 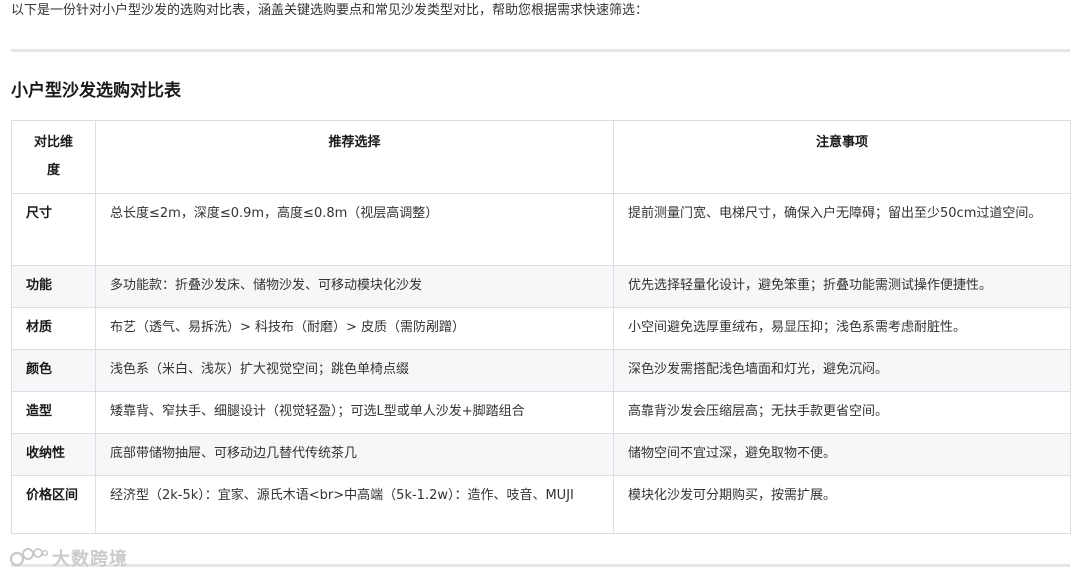 What do you see at coordinates (53, 454) in the screenshot?
I see `row-dimension: 收纳性` at bounding box center [53, 454].